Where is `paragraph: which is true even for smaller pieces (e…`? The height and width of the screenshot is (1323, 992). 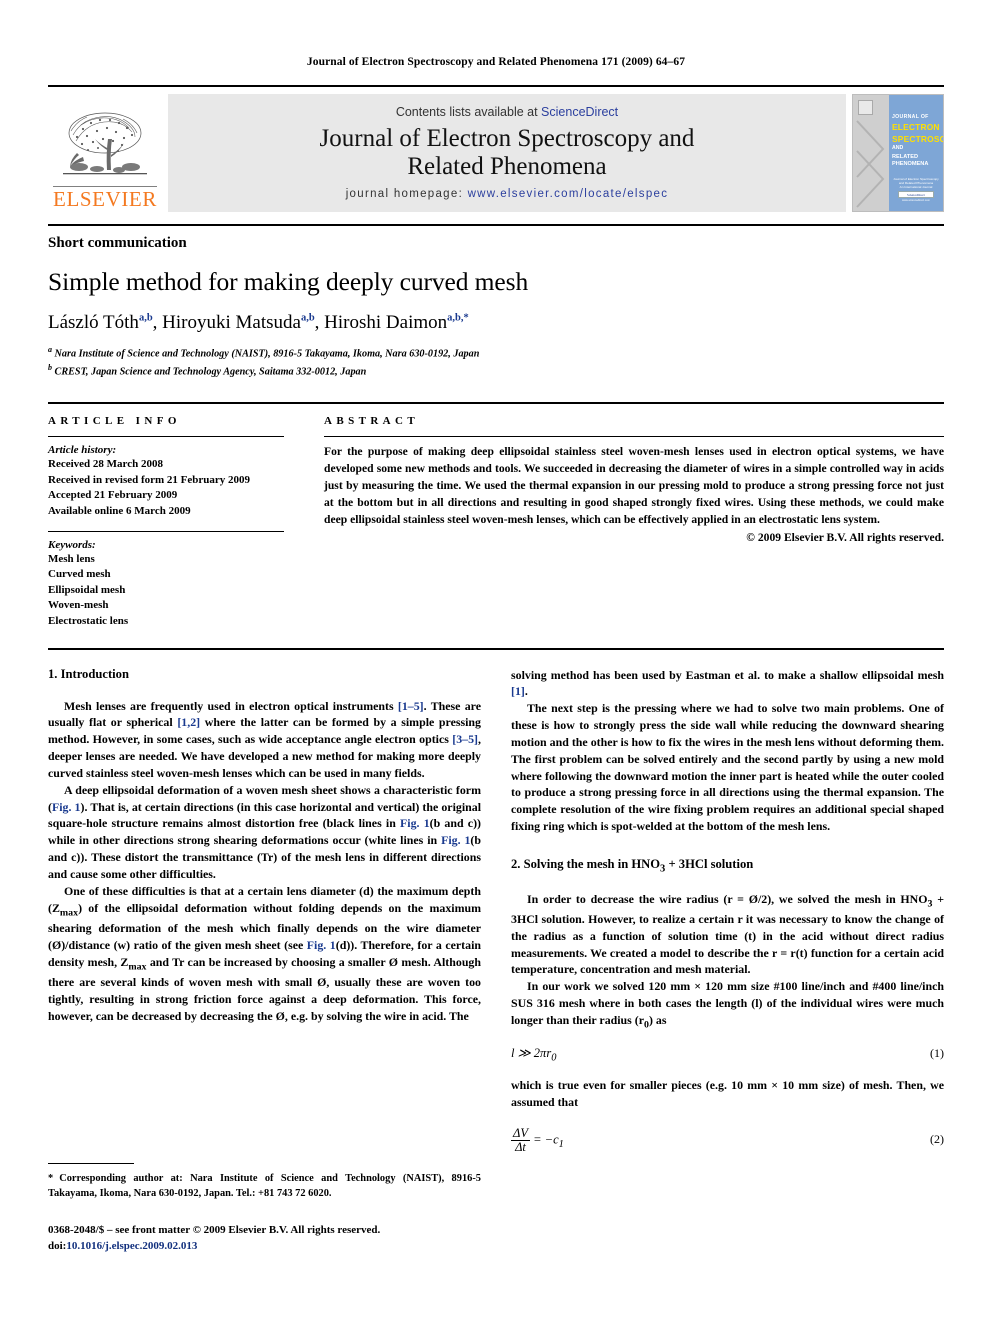 paragraph: which is true even for smaller pieces (e… is located at coordinates (727, 1093).